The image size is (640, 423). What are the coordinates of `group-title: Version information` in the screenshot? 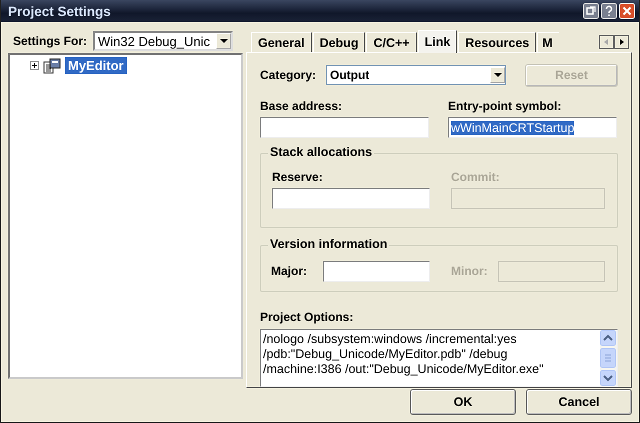 It's located at (329, 243).